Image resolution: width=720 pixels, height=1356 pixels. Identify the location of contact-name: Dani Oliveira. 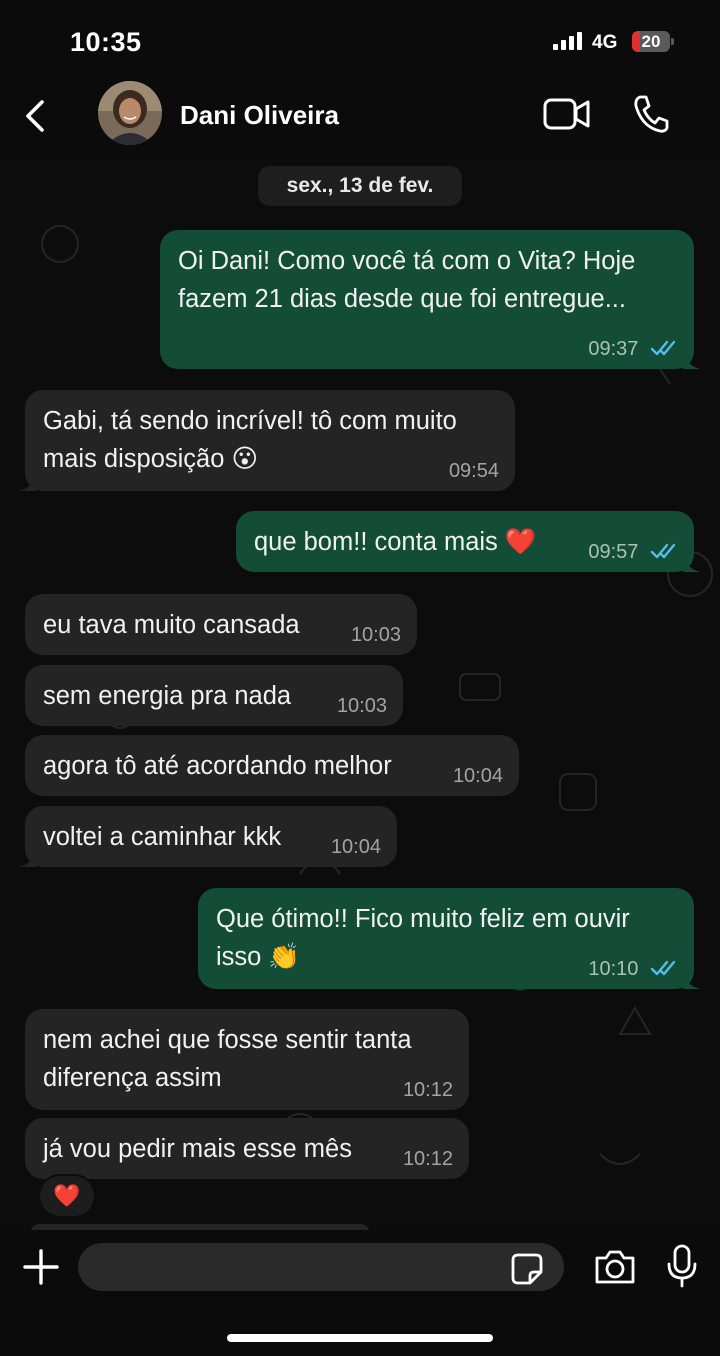
(259, 115).